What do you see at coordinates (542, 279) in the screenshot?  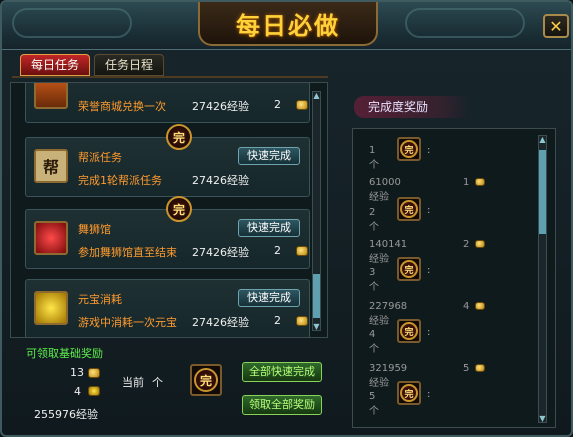 I see `reward-list-scrollbar: ▲ ▼` at bounding box center [542, 279].